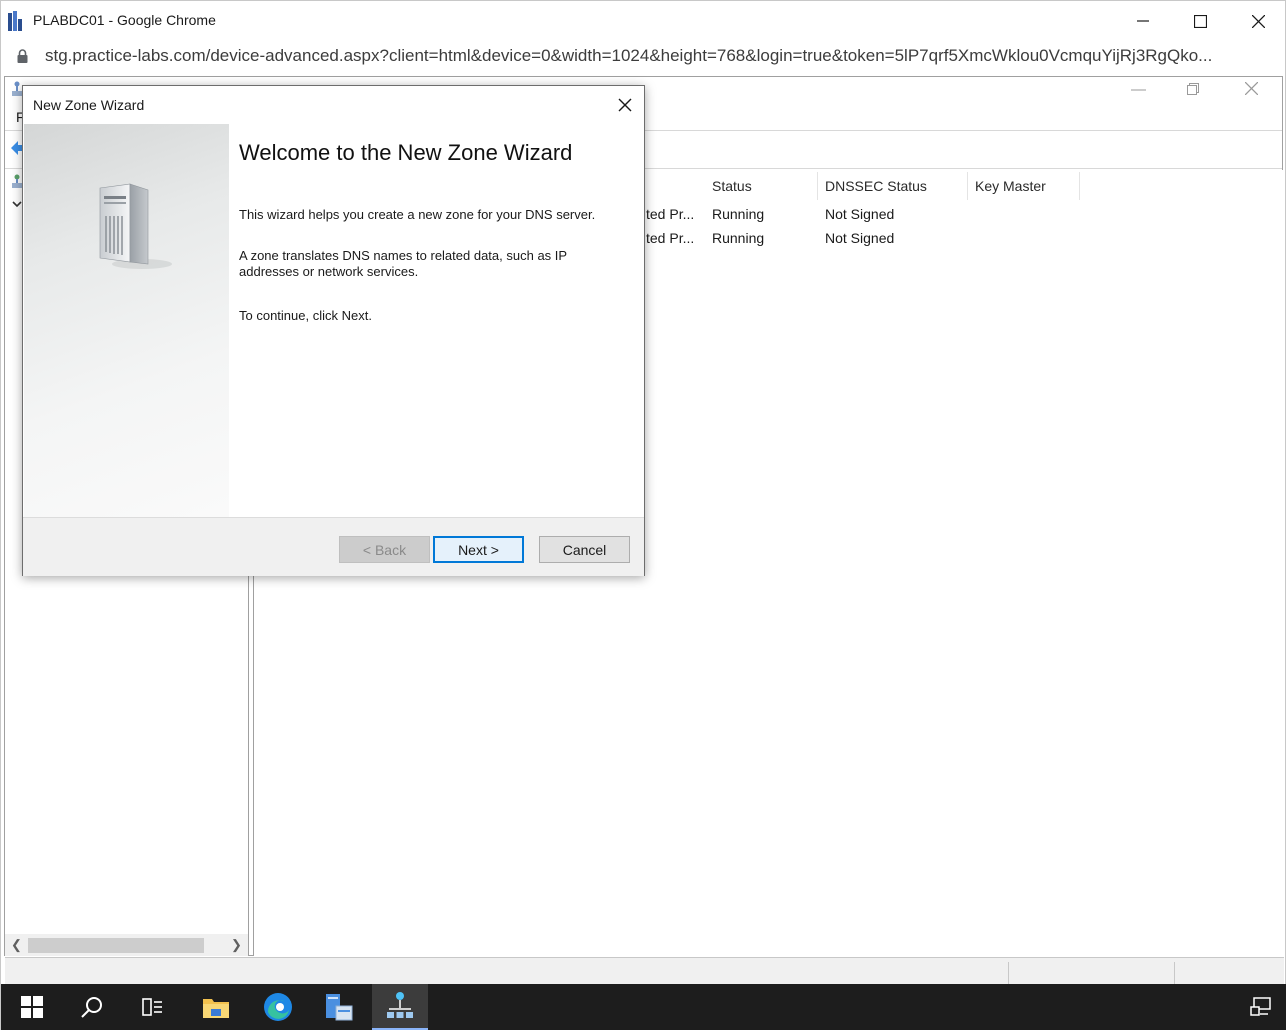 Image resolution: width=1286 pixels, height=1030 pixels. Describe the element at coordinates (478, 549) in the screenshot. I see `next-button: Next >` at that location.